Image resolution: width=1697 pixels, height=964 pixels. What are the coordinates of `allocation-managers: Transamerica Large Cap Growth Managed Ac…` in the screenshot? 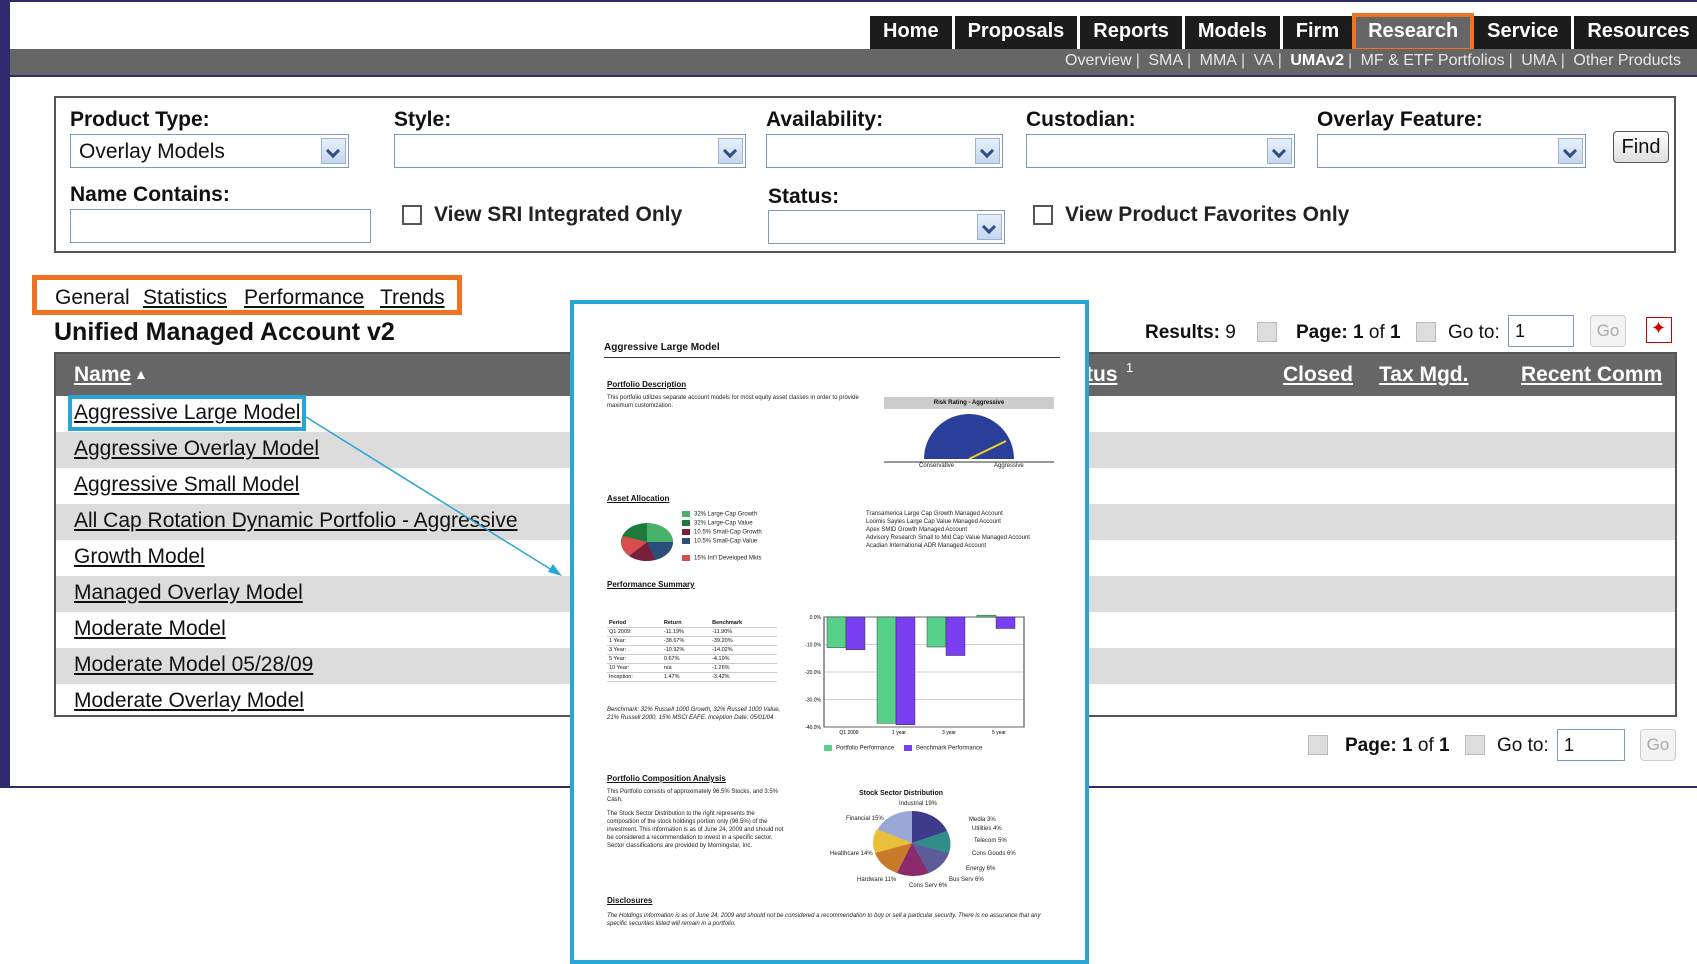 It's located at (961, 530).